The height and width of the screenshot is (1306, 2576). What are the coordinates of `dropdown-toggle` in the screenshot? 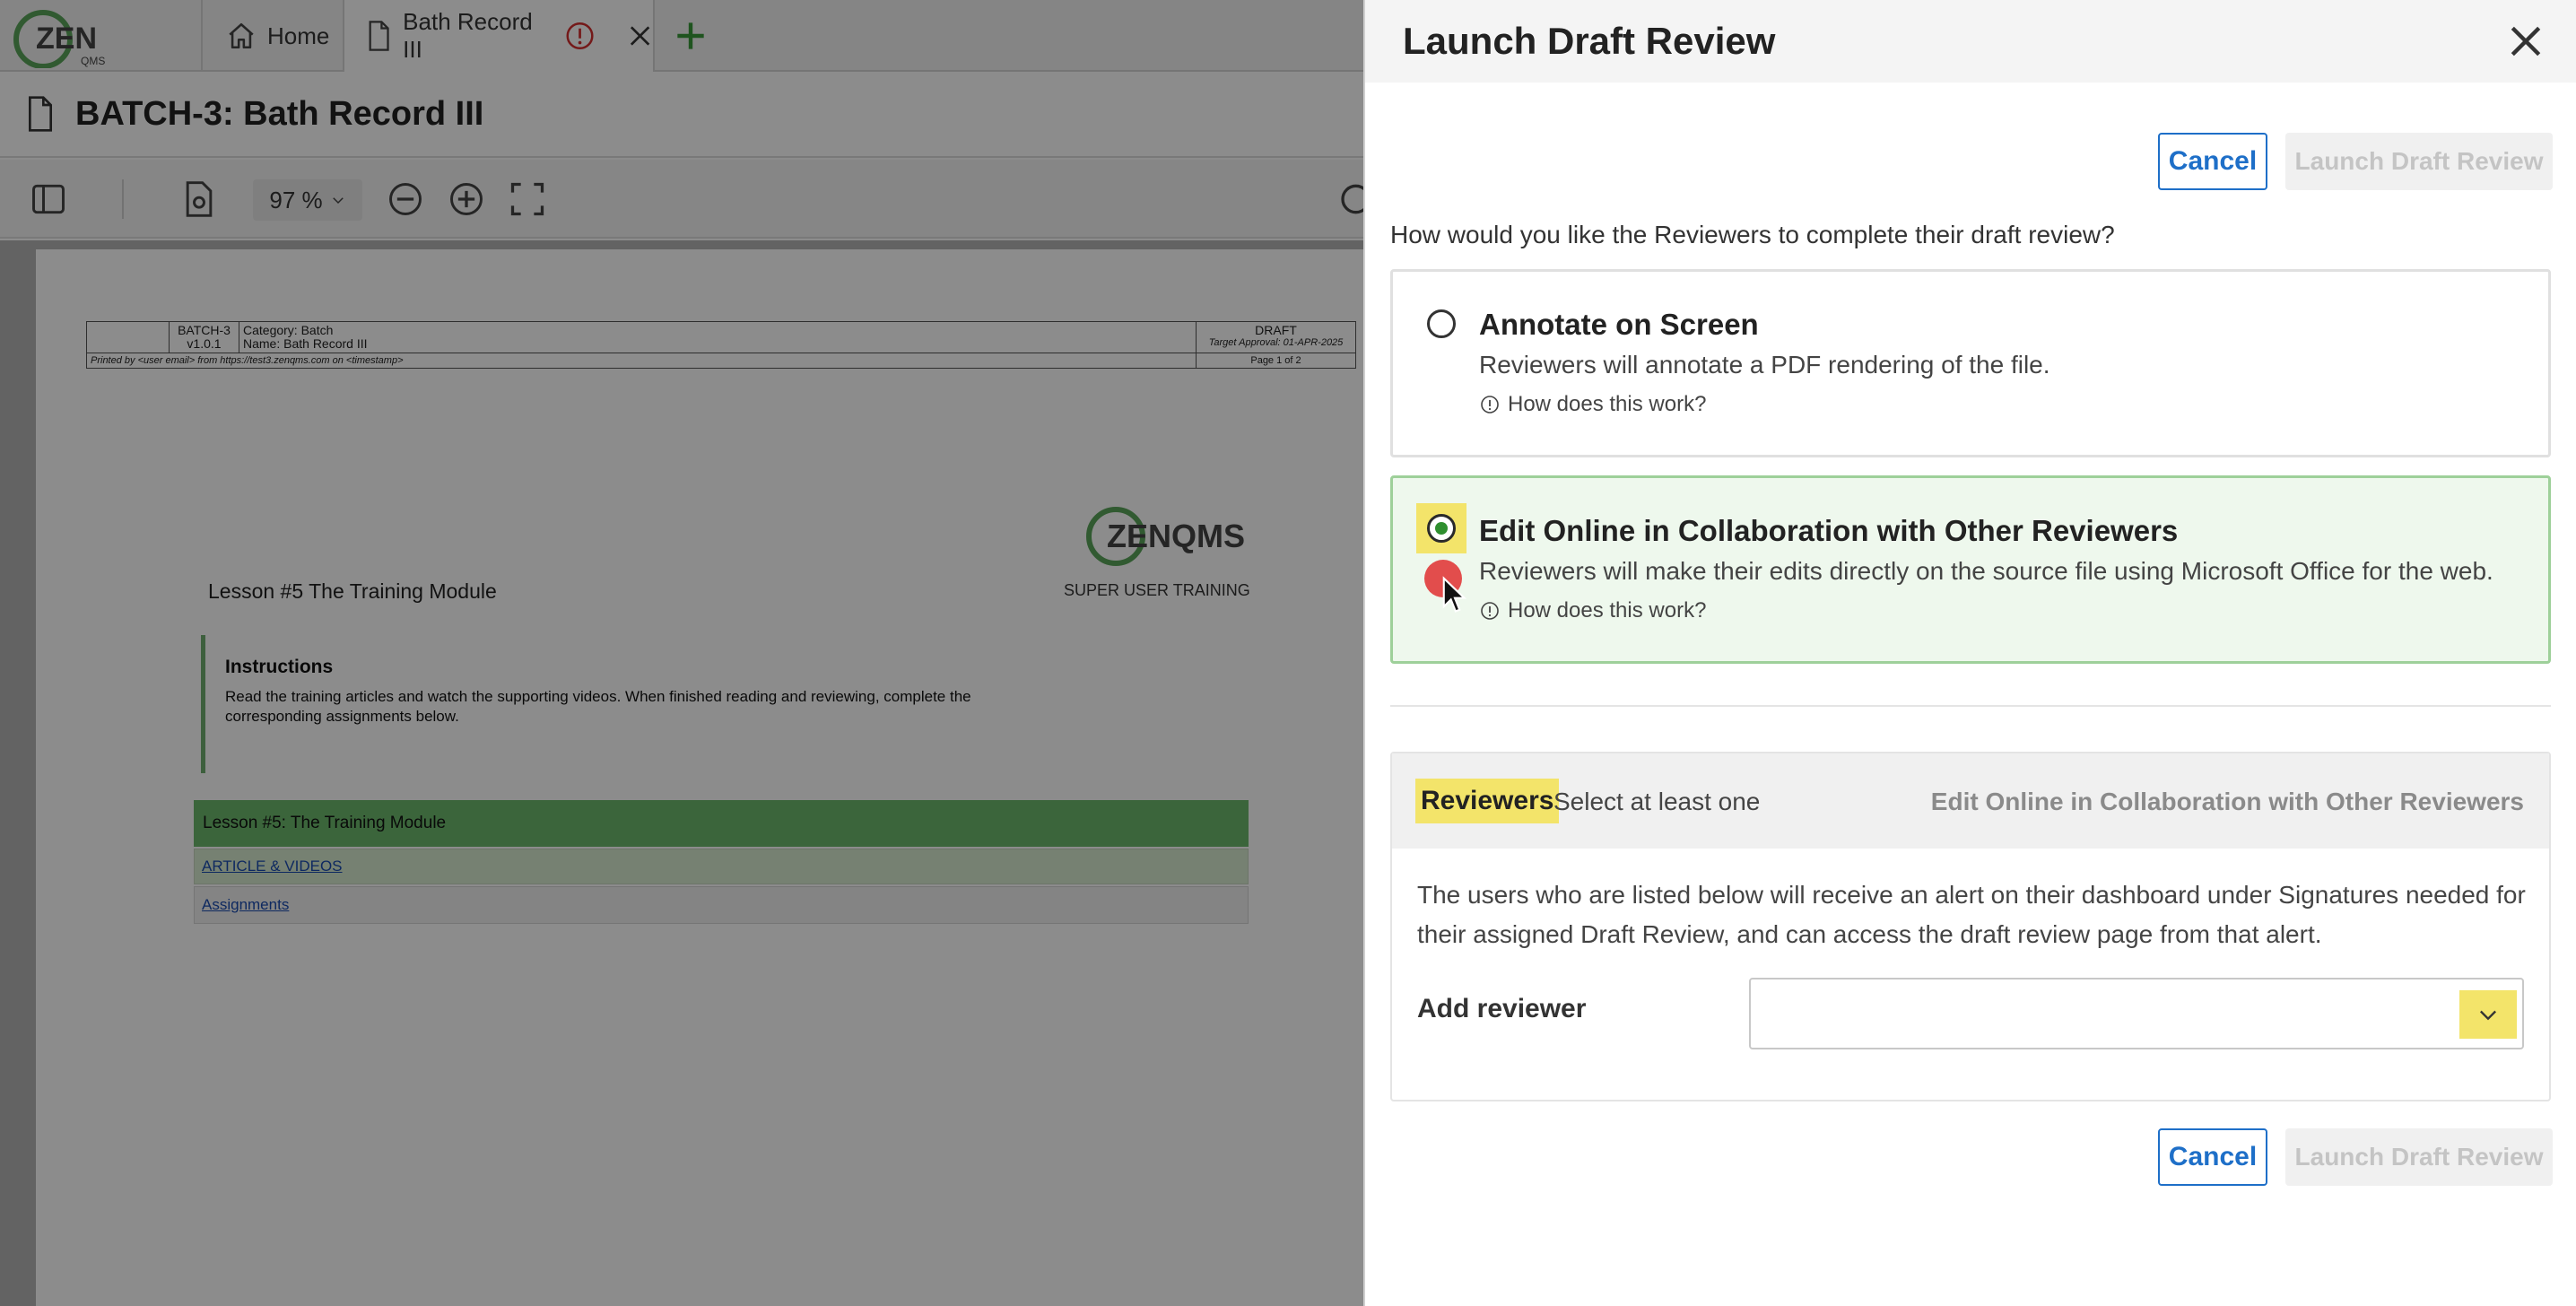 It's located at (2488, 1015).